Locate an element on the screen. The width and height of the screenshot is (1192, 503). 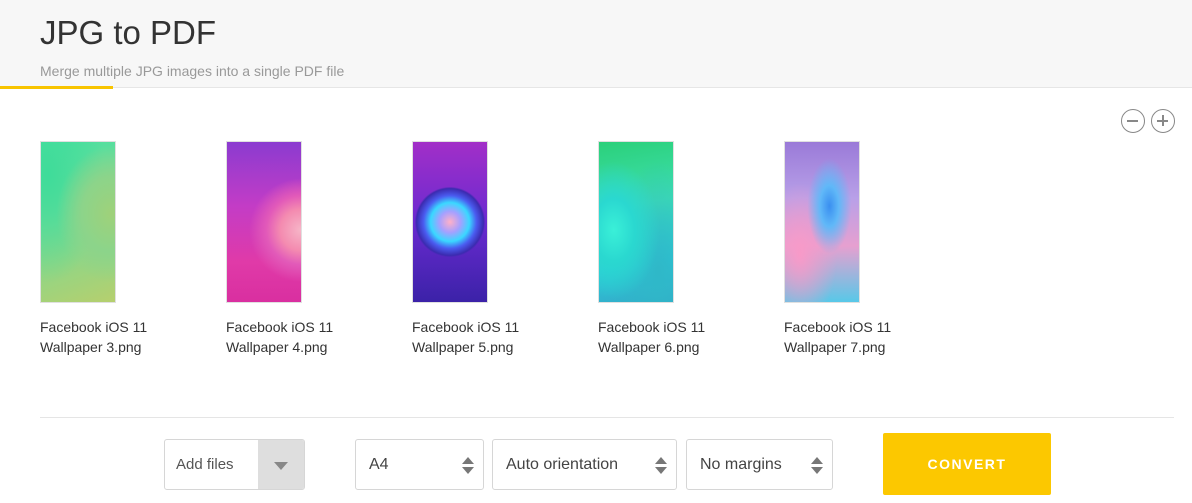
page-size-value: A4 is located at coordinates (379, 464).